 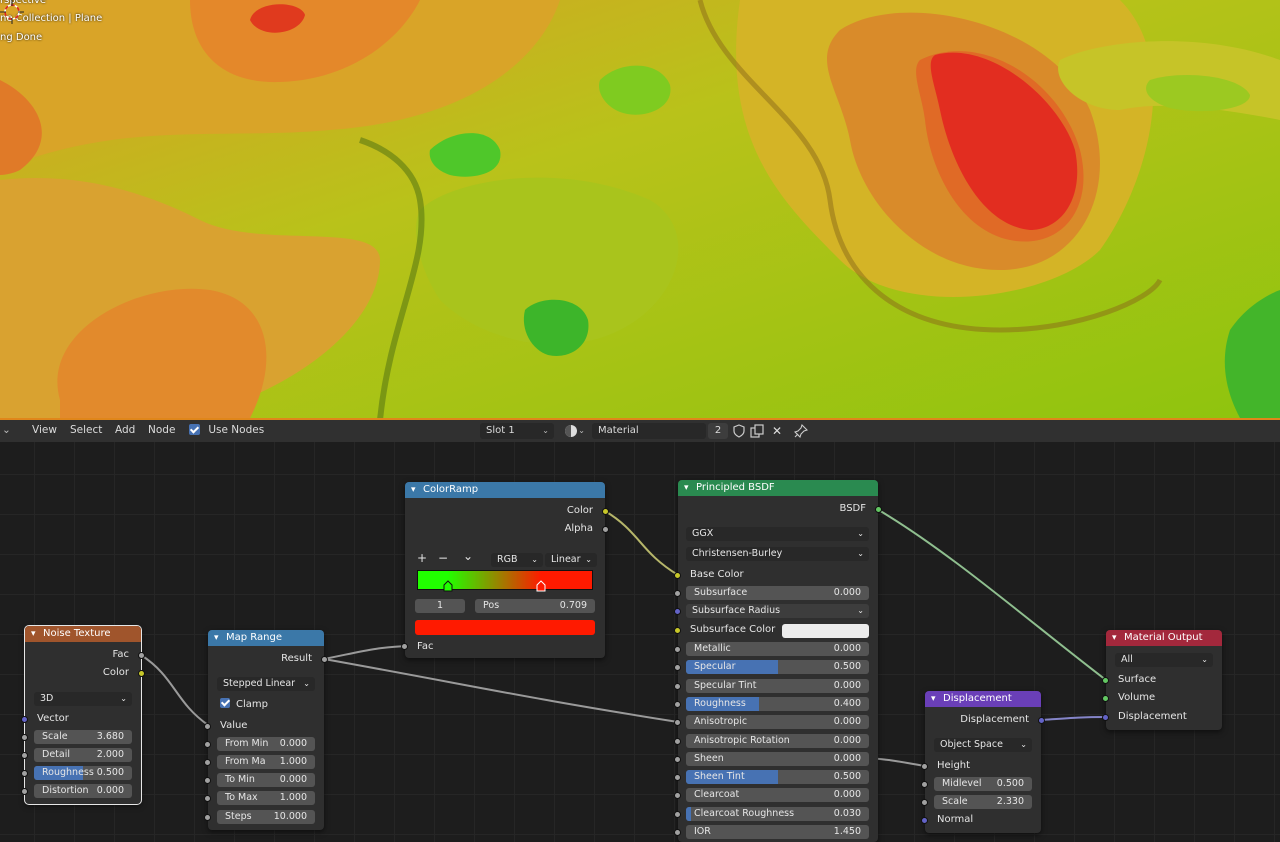 I want to click on input-socket-from-min, so click(x=207, y=744).